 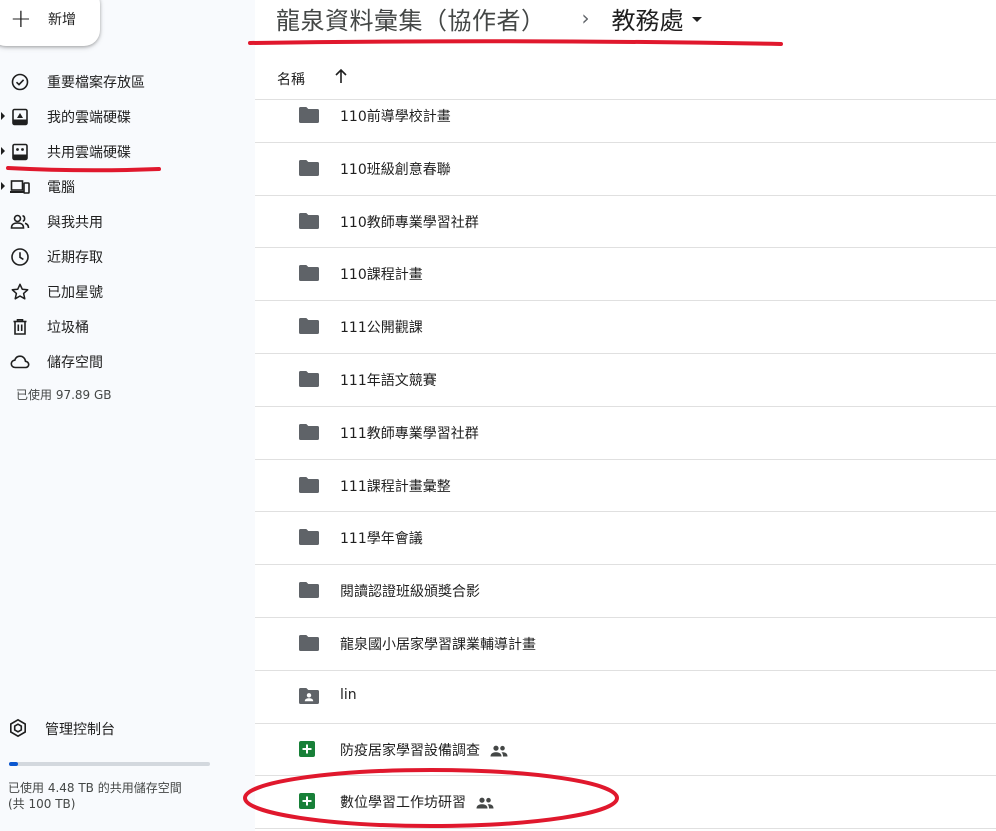 I want to click on file-name: 龍泉國小居家學習課業輔導計畫, so click(x=438, y=644).